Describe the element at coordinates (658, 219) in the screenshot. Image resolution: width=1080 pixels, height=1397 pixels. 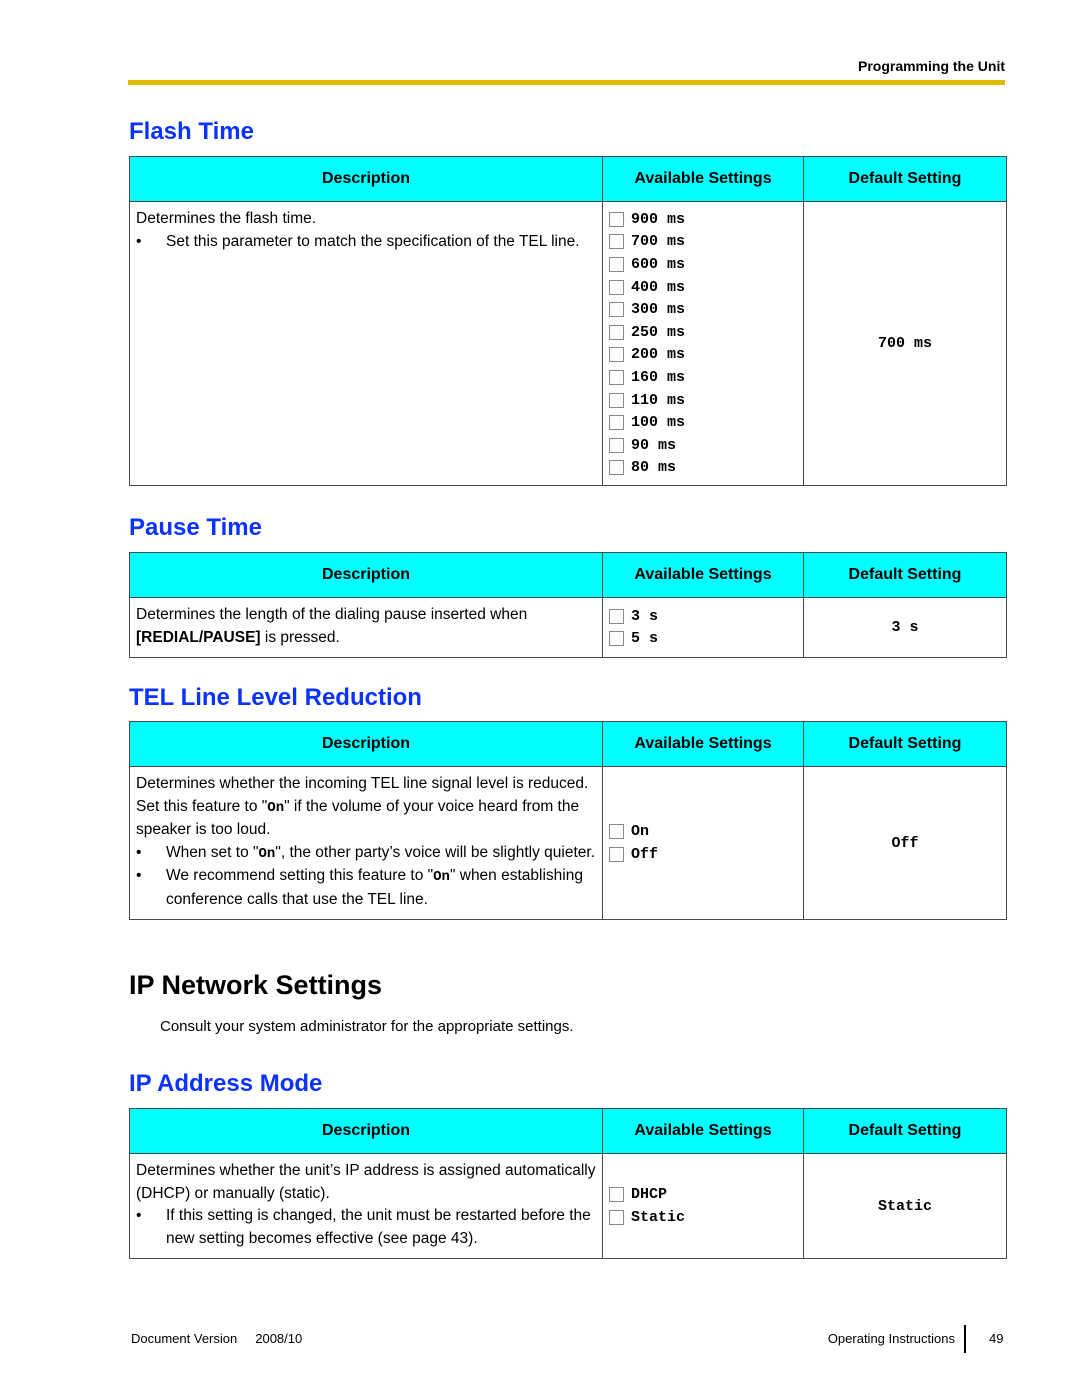
I see `option-label: 900 ms` at that location.